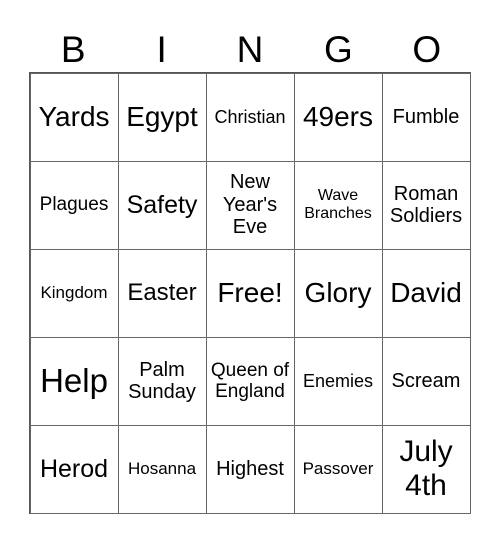  I want to click on bingo-cell: 49ers, so click(338, 117).